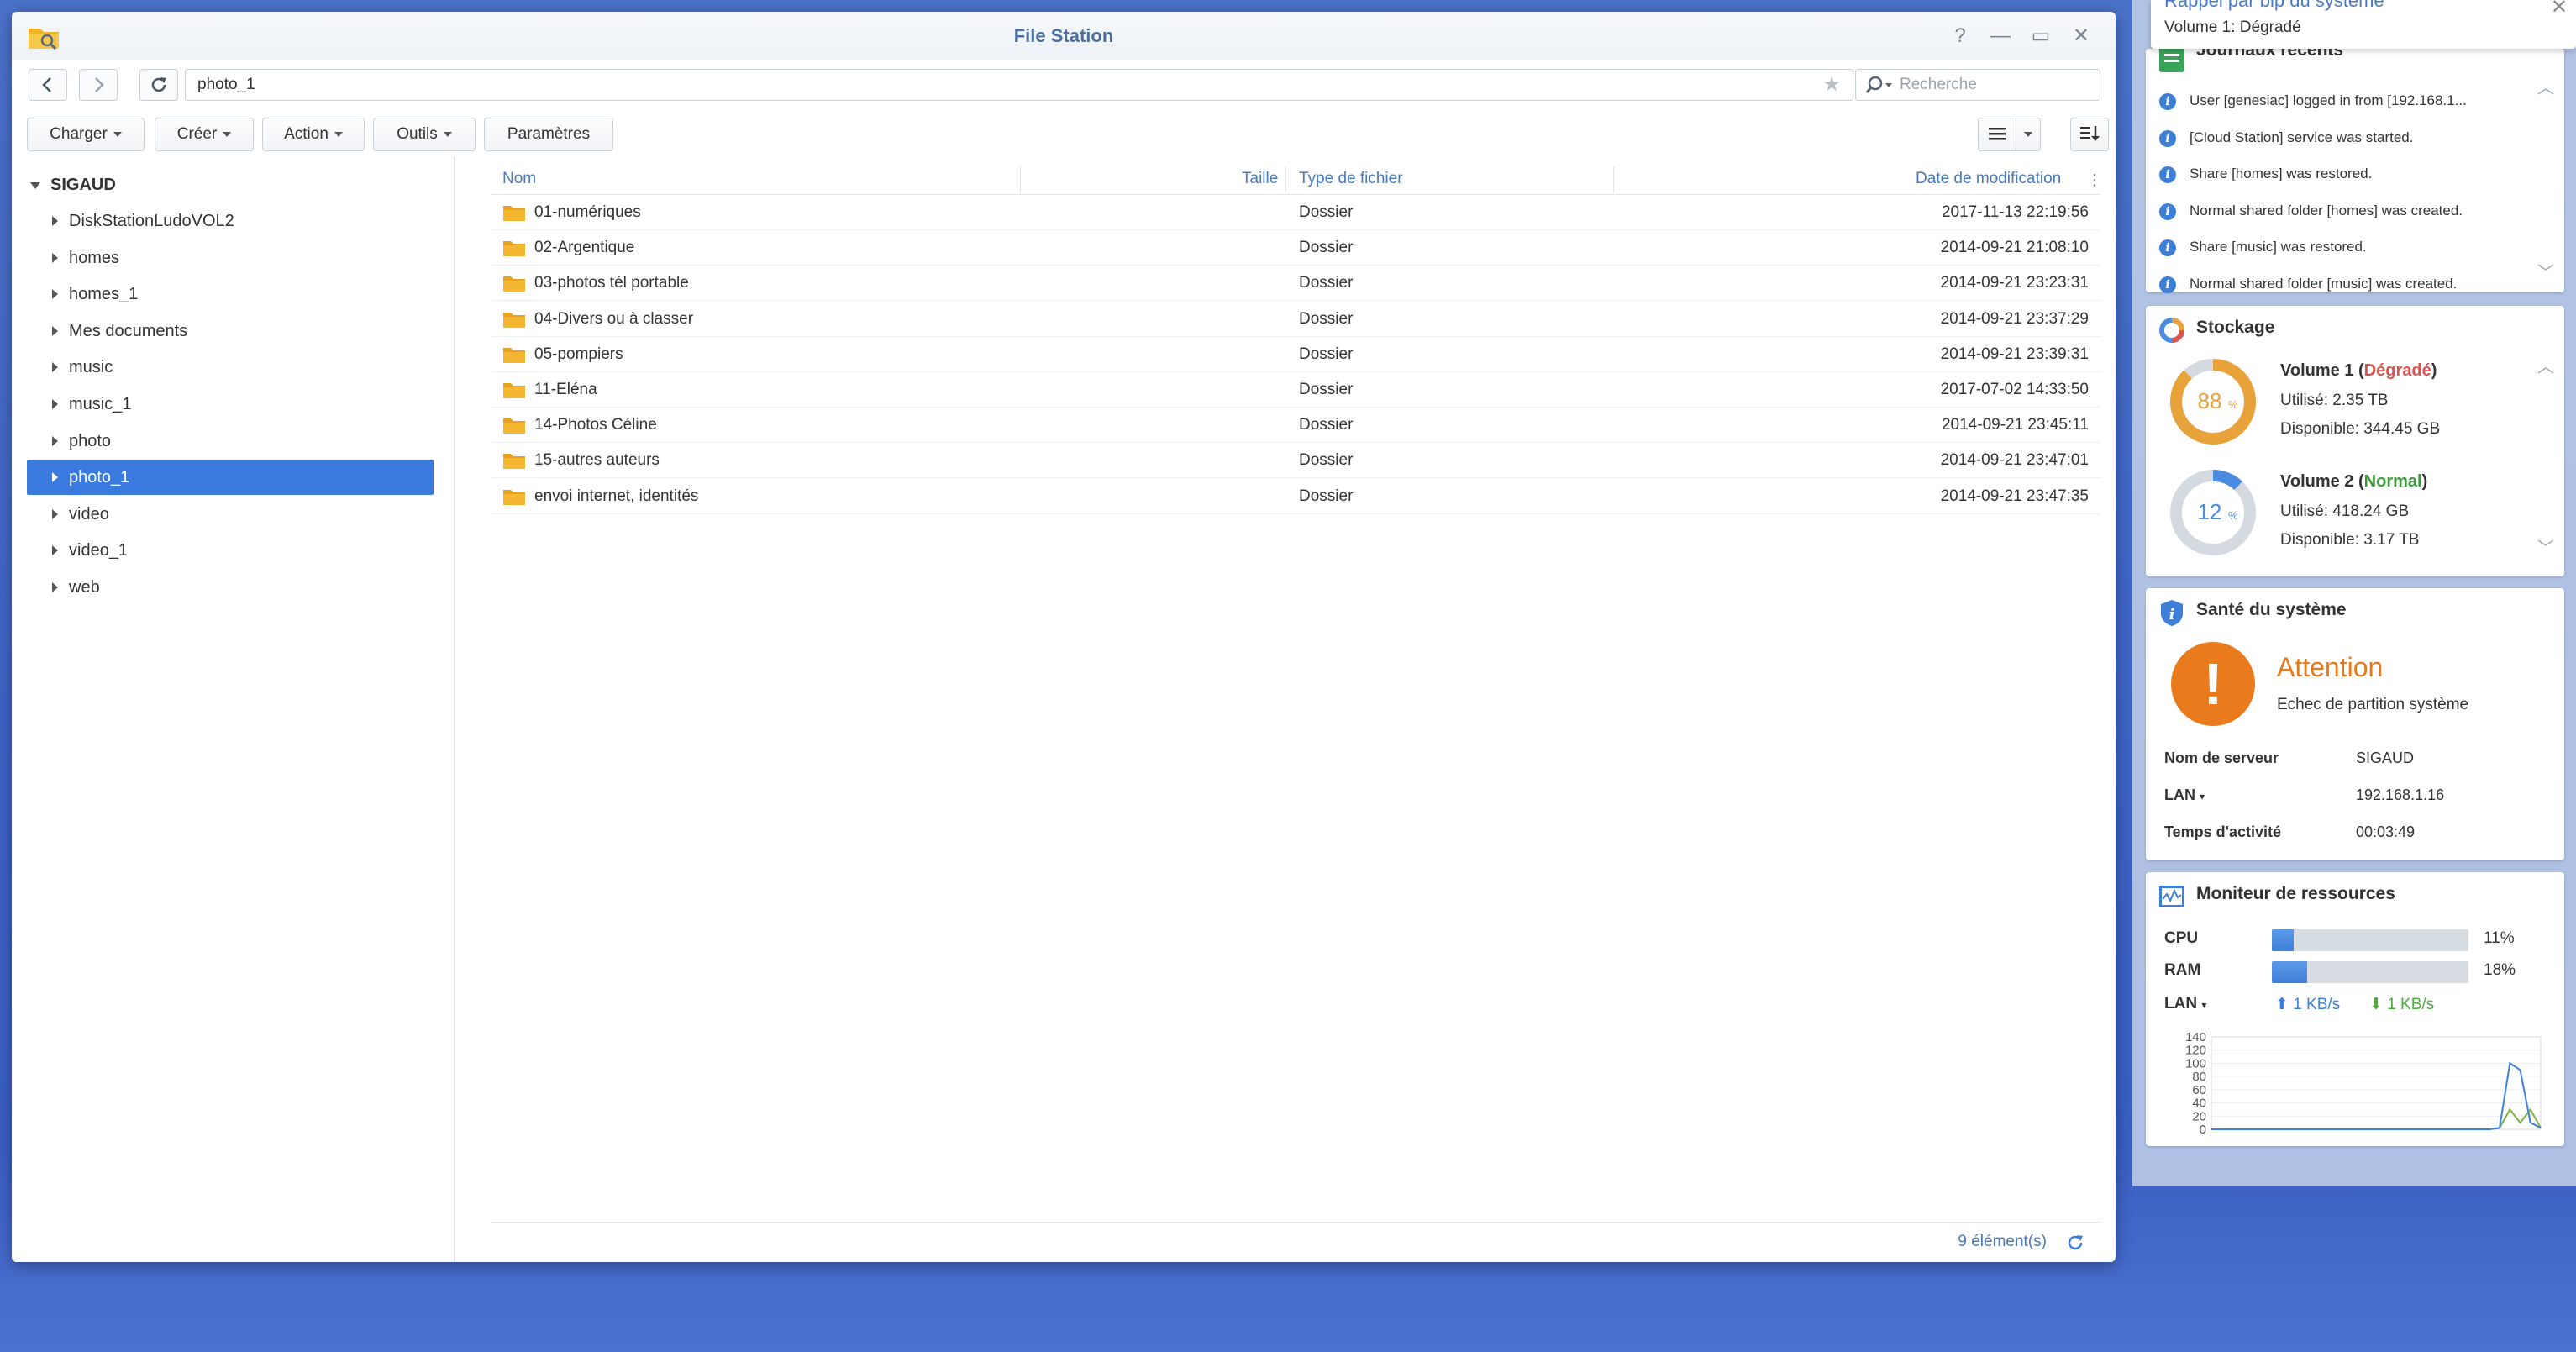 The image size is (2576, 1352). What do you see at coordinates (230, 550) in the screenshot?
I see `tree-item-video-1: video_1` at bounding box center [230, 550].